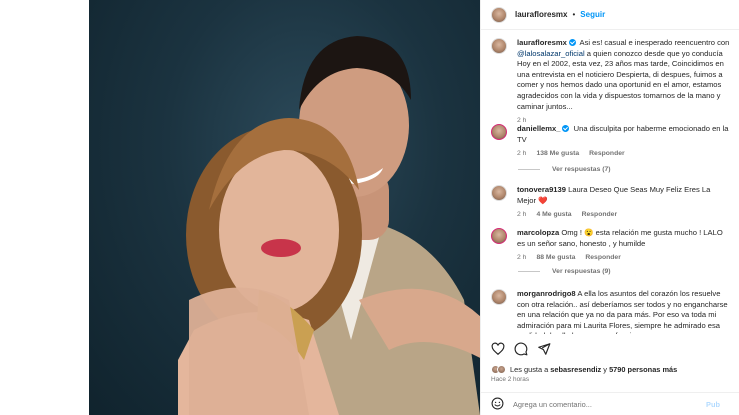 The height and width of the screenshot is (415, 739). Describe the element at coordinates (557, 153) in the screenshot. I see `comment-likes: 138 Me gusta` at that location.